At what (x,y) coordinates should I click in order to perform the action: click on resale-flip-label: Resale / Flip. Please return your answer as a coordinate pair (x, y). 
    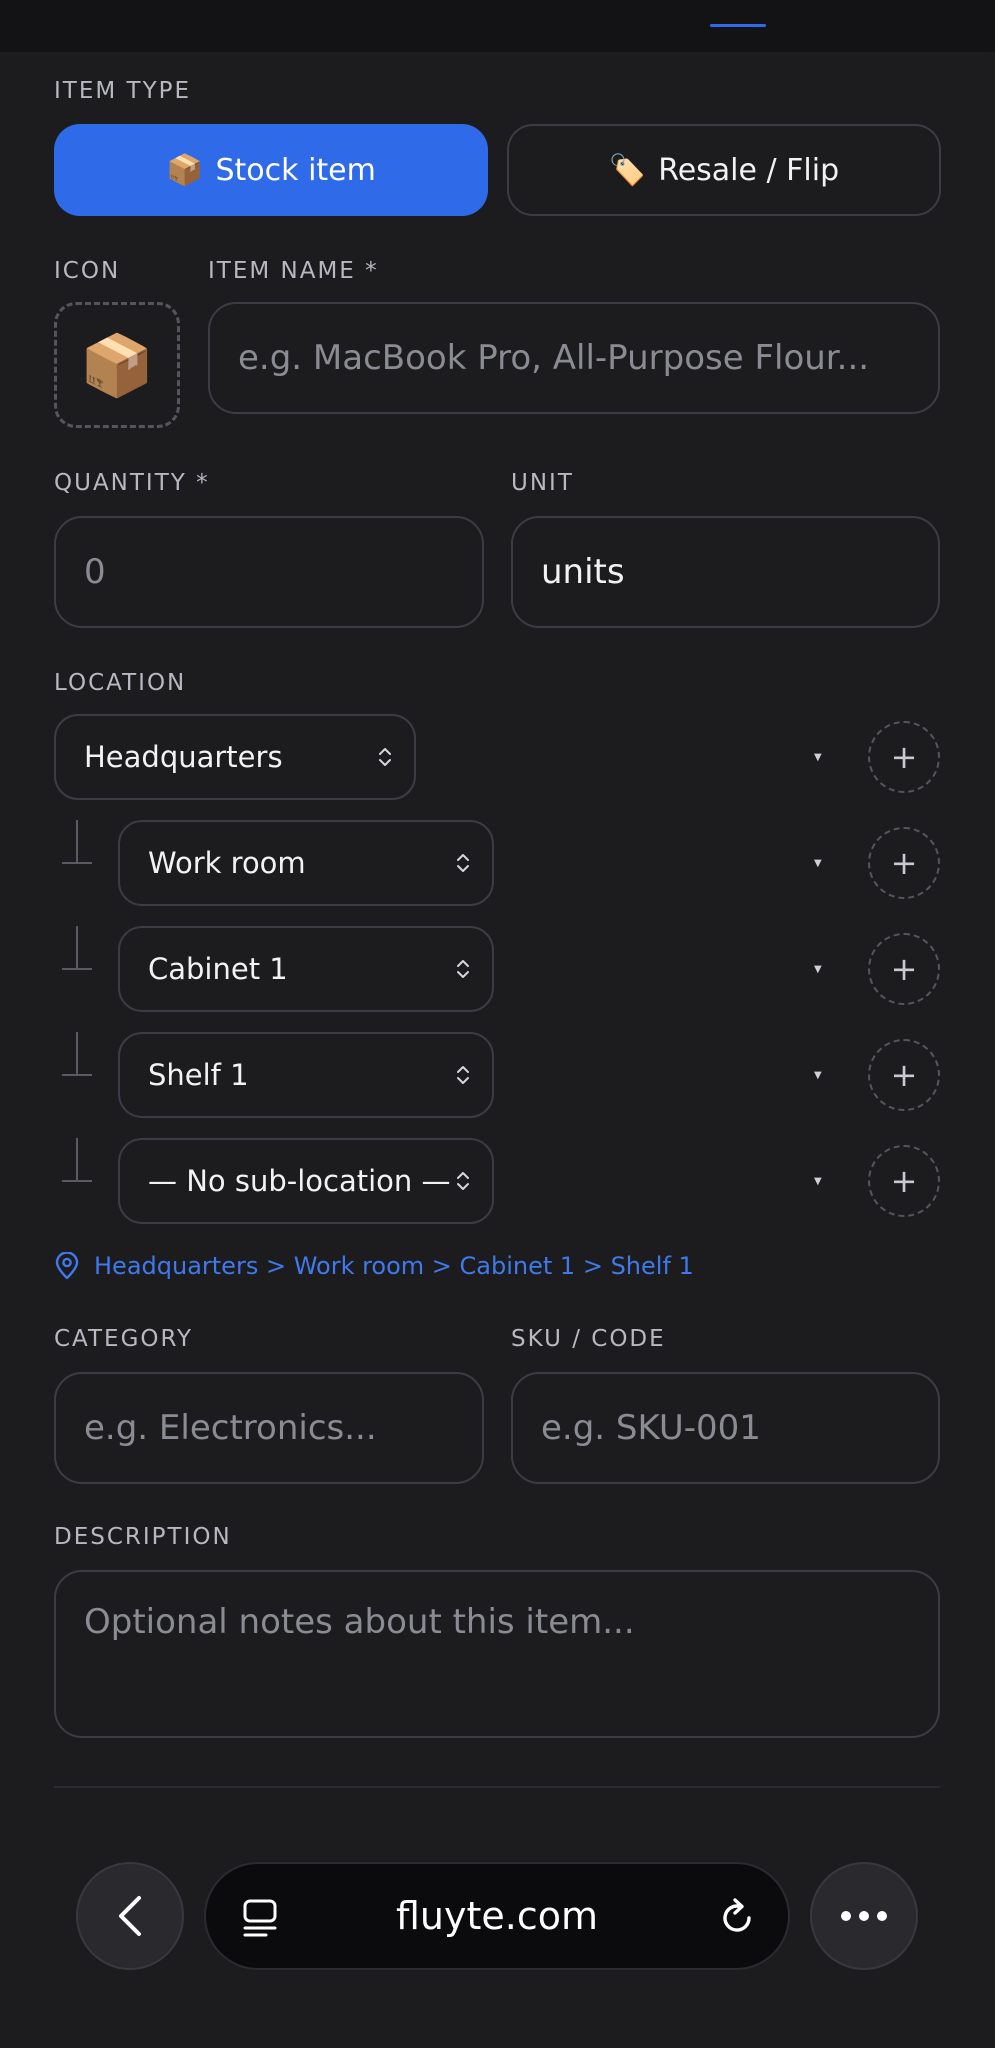
    Looking at the image, I should click on (749, 170).